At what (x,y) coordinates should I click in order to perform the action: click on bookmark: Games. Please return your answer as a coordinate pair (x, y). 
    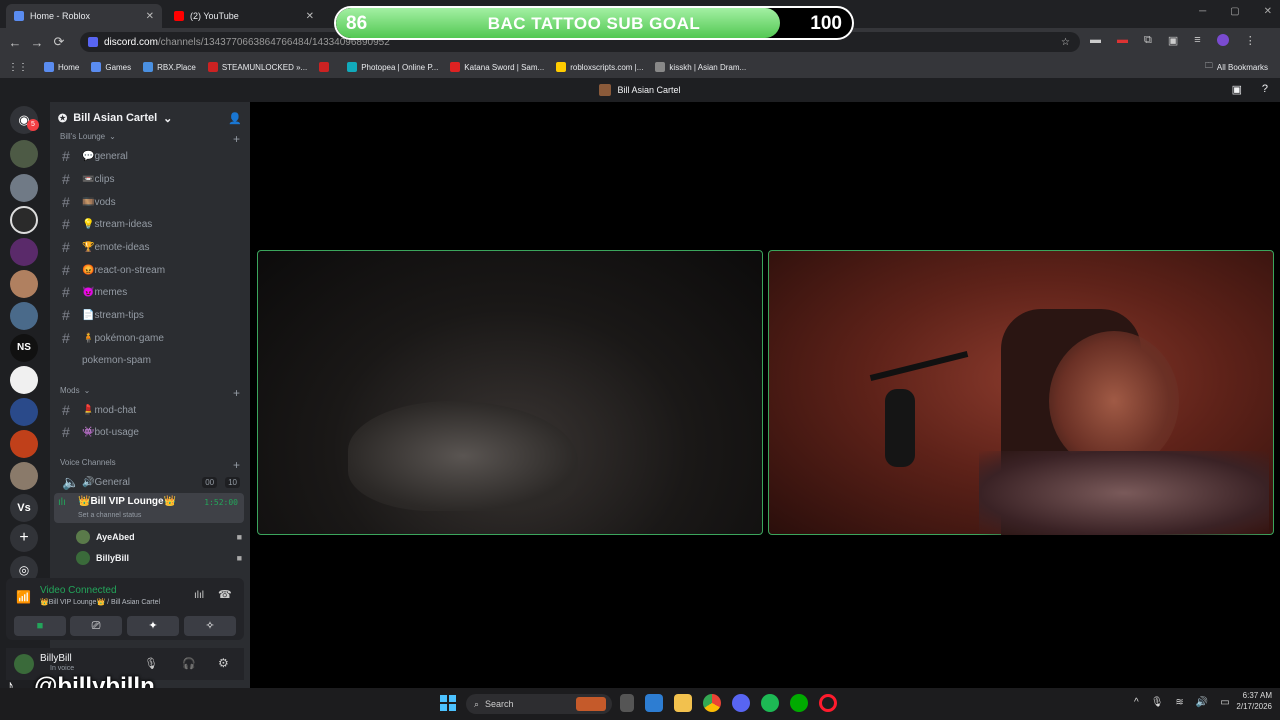
    Looking at the image, I should click on (111, 67).